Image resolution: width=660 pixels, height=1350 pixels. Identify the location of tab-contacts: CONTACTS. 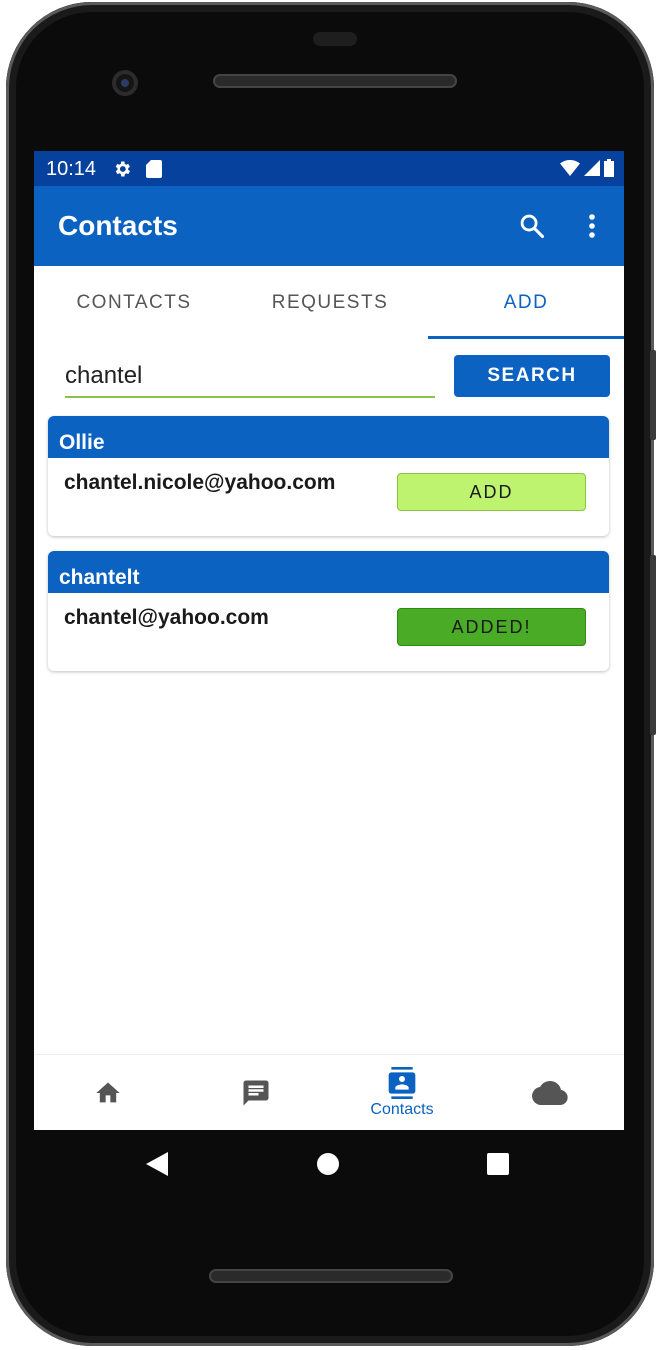
(134, 303).